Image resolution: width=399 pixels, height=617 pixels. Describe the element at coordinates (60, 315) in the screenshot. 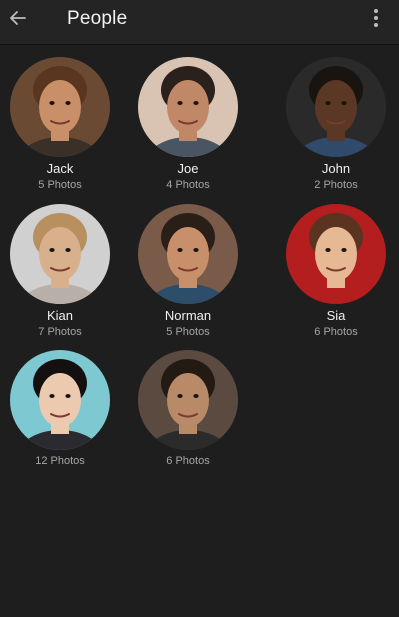

I see `person-name: Kian` at that location.